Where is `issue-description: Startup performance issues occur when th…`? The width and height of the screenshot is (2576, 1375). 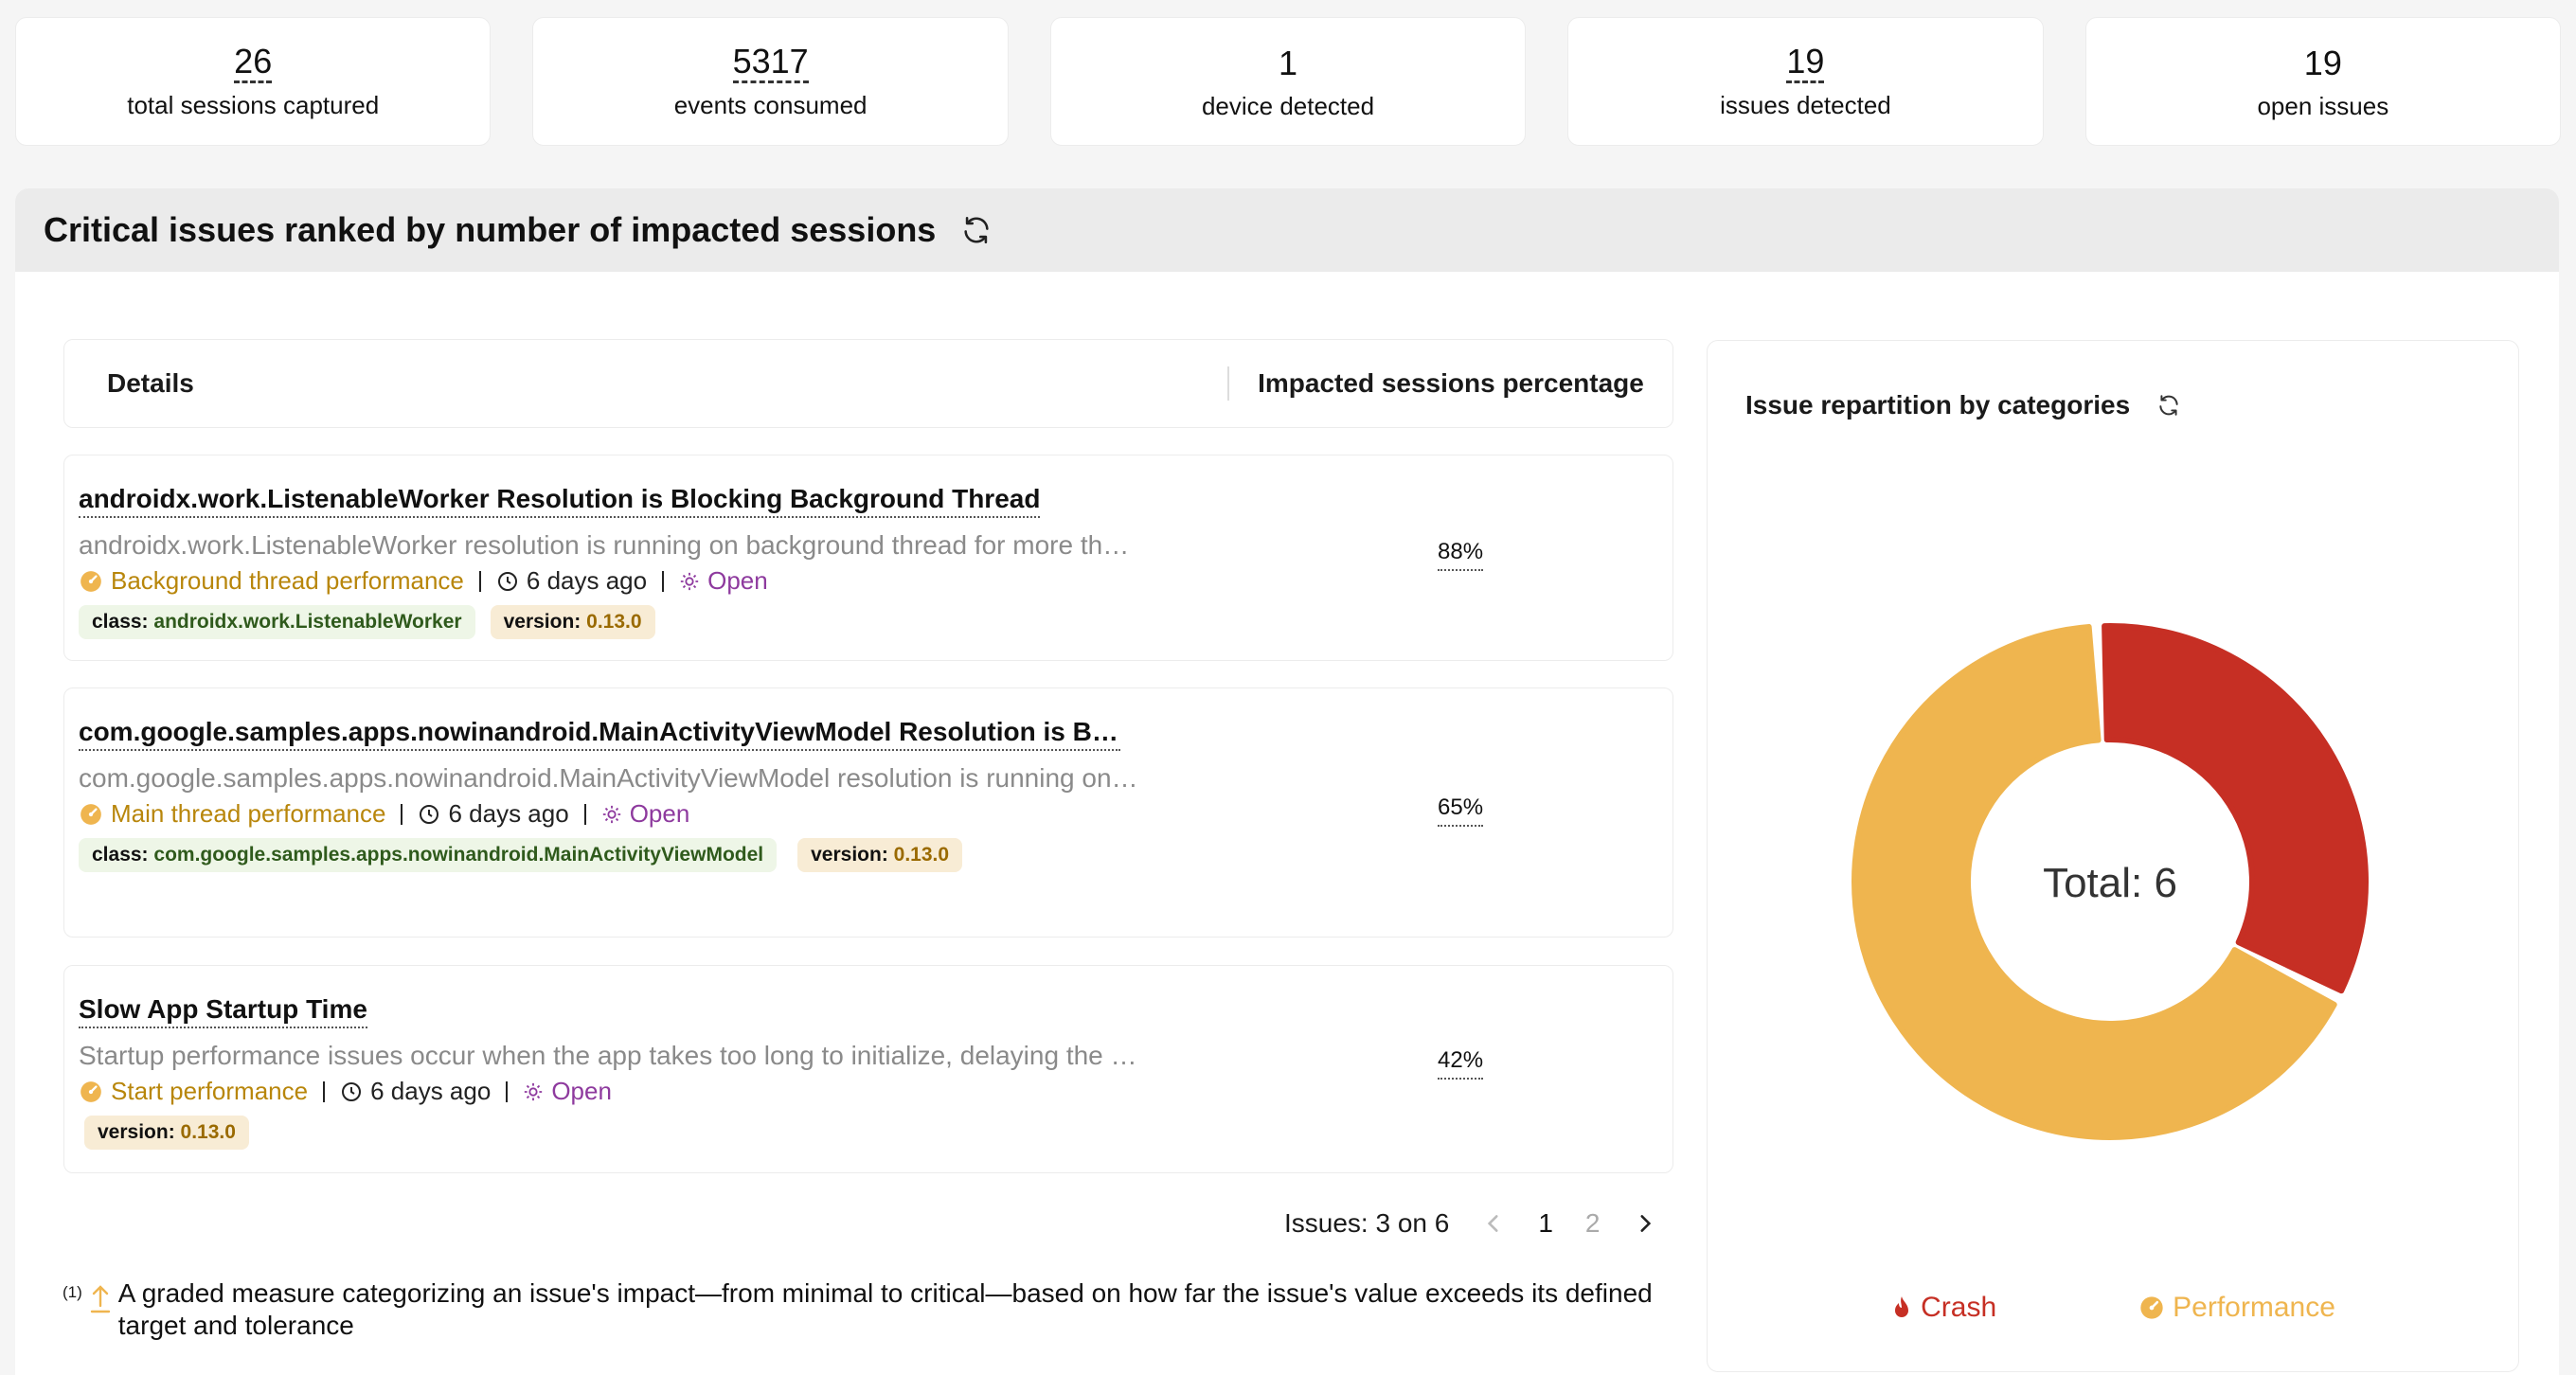
issue-description: Startup performance issues occur when th… is located at coordinates (609, 1055).